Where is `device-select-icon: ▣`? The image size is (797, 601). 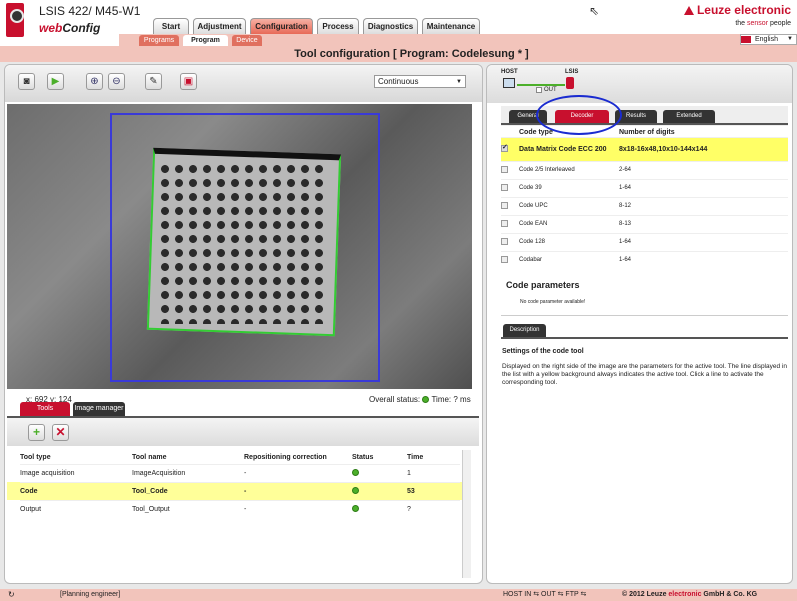
device-select-icon: ▣ is located at coordinates (188, 81).